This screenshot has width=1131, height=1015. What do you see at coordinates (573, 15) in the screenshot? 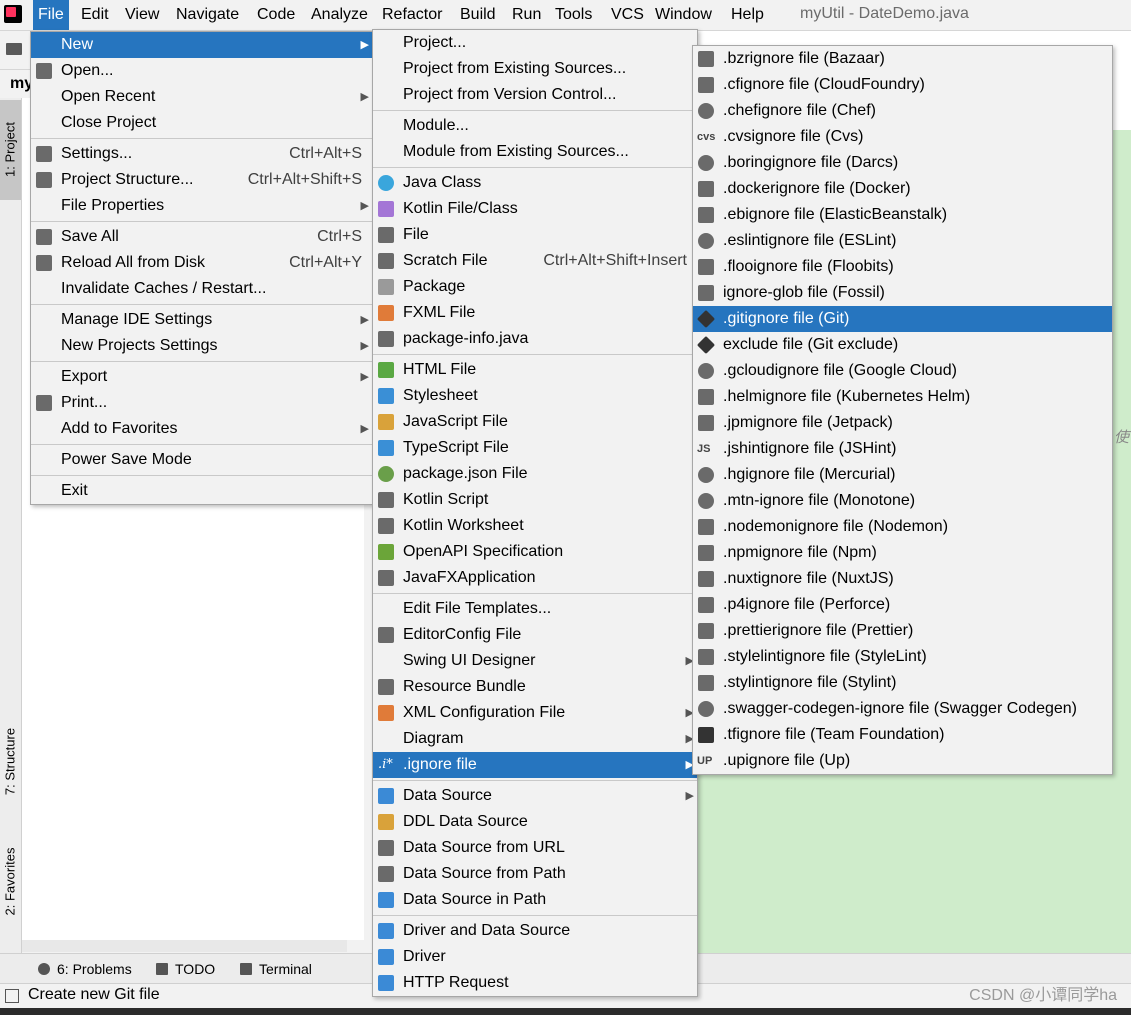
I see `menu-tools: Tools` at bounding box center [573, 15].